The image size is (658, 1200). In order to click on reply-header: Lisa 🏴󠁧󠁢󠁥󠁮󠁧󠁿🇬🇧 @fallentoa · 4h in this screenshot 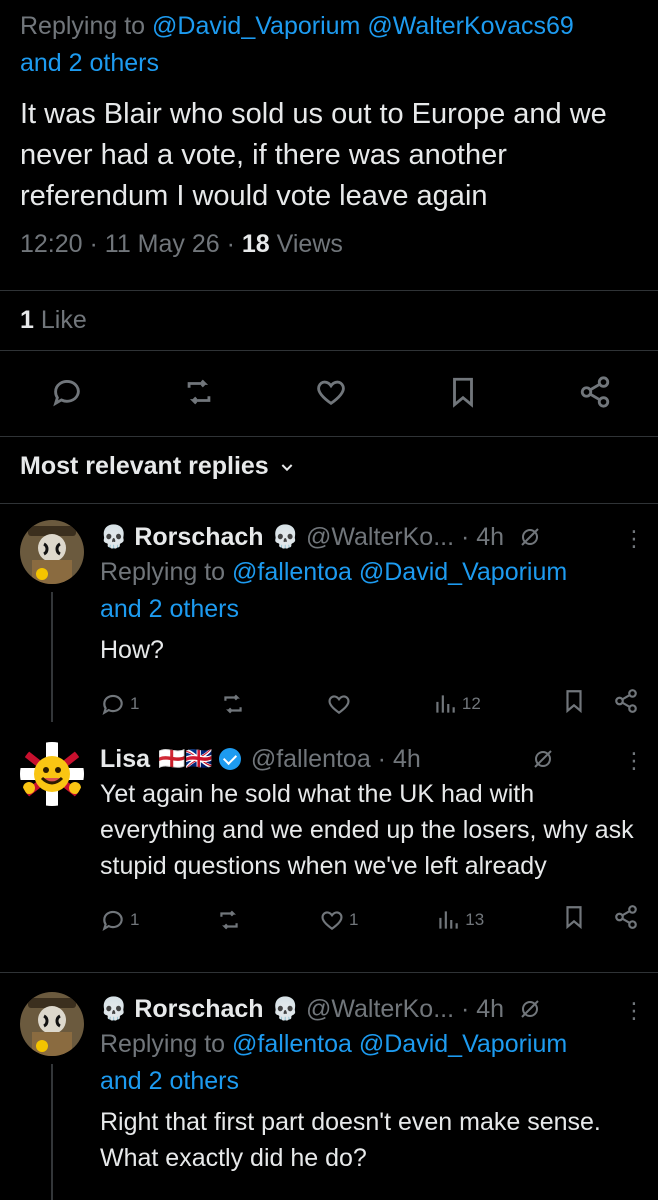, I will do `click(372, 759)`.